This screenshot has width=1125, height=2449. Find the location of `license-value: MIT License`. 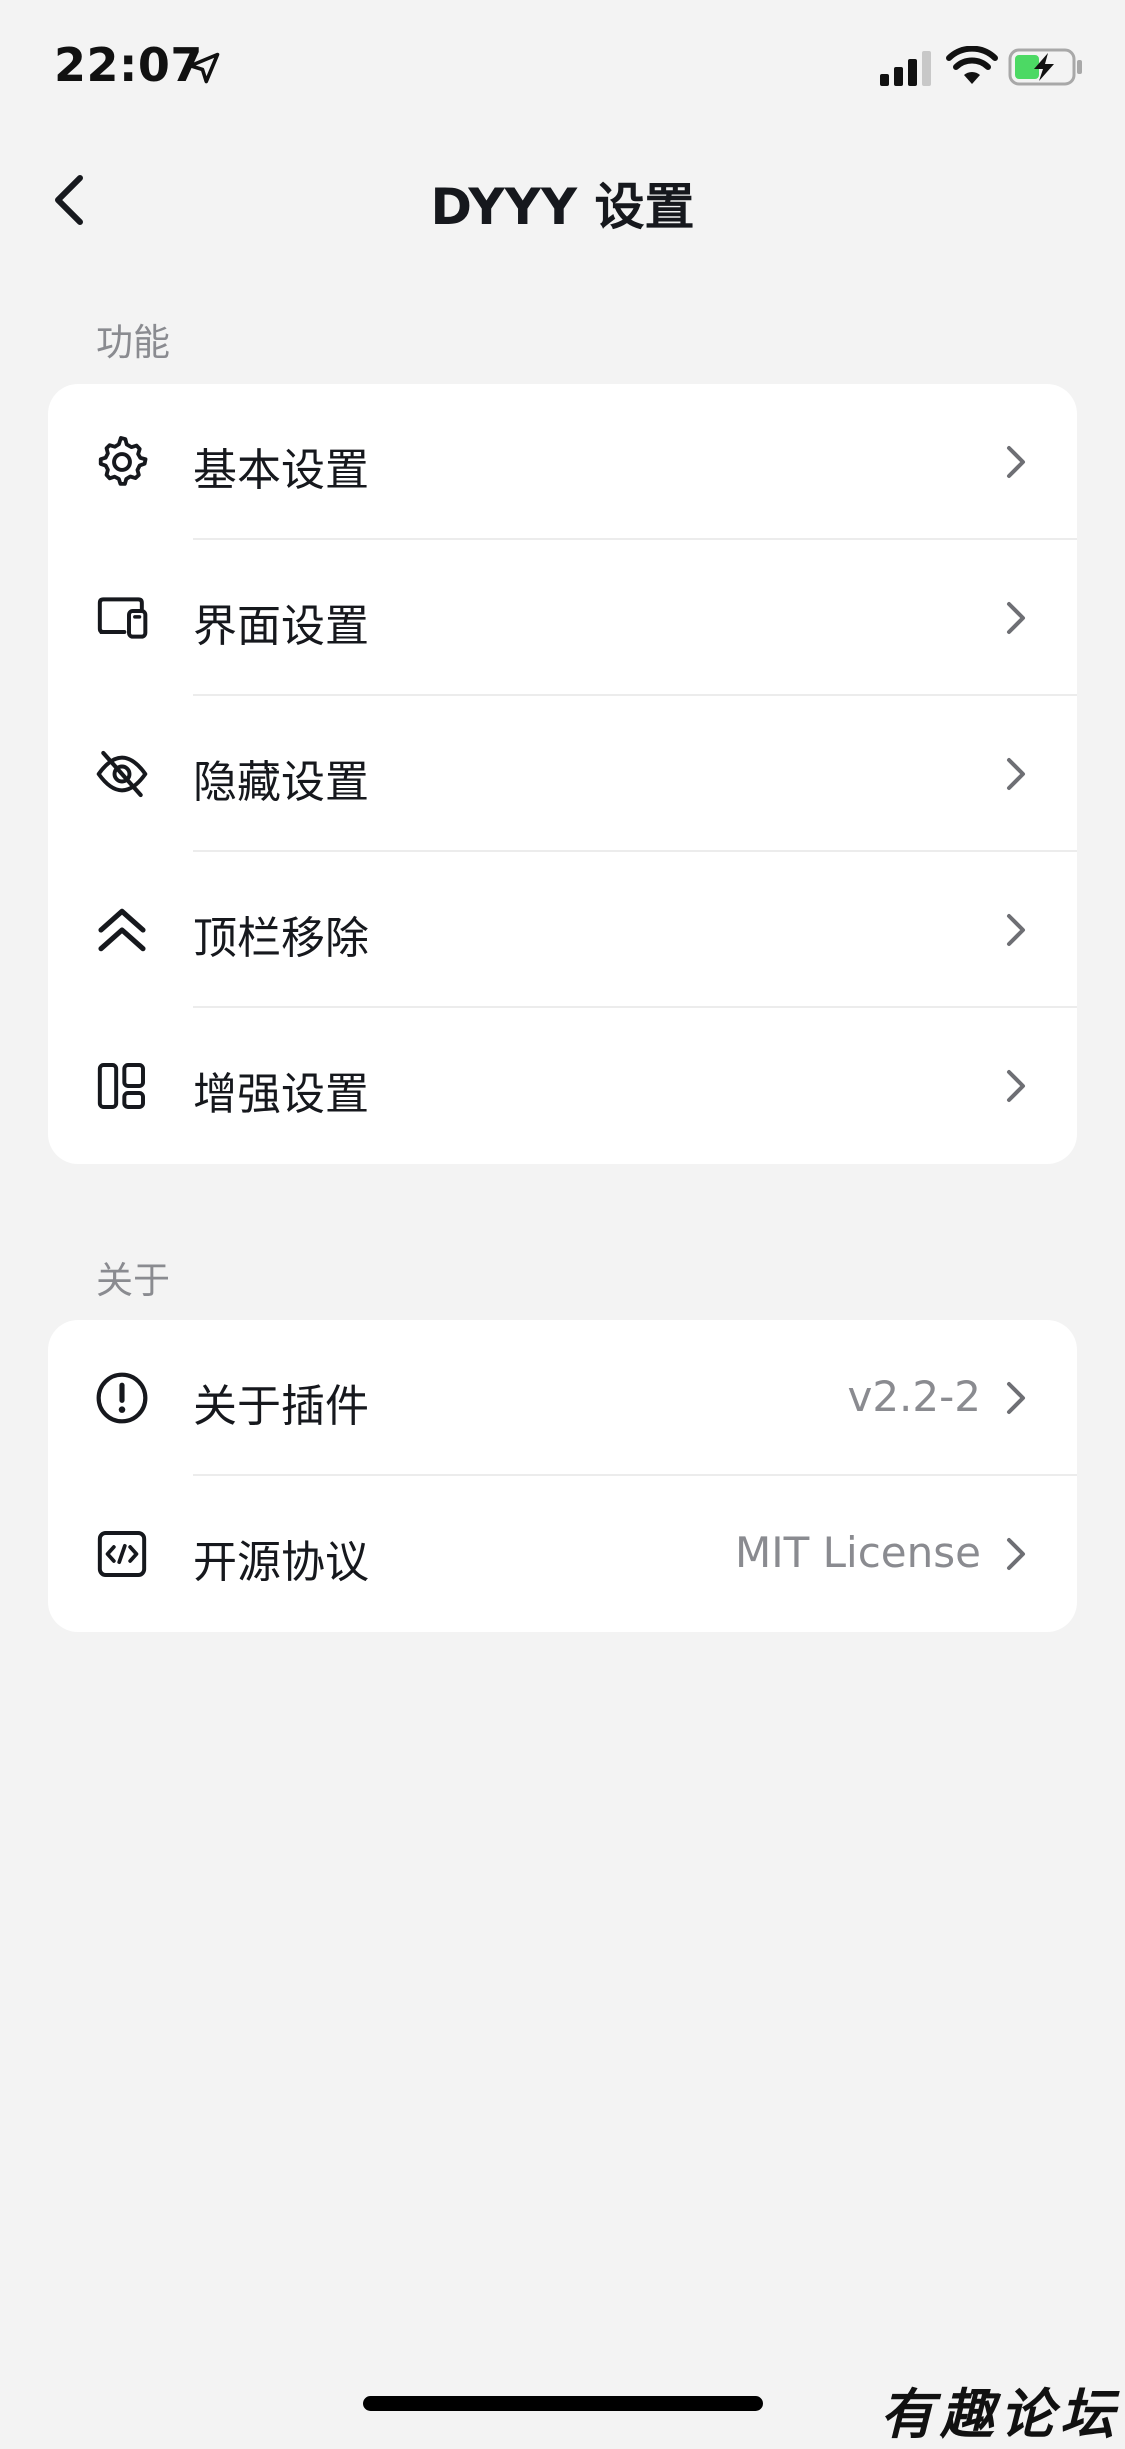

license-value: MIT License is located at coordinates (858, 1552).